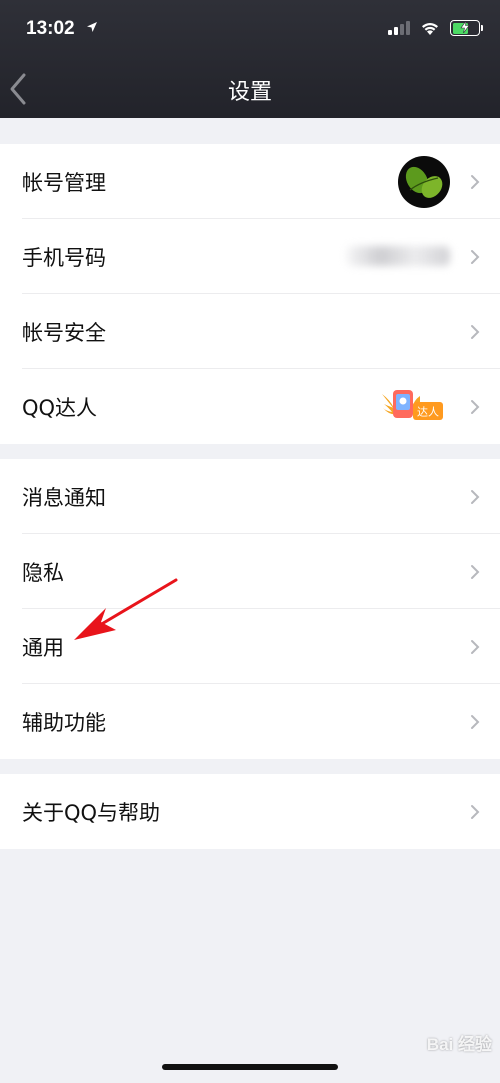  Describe the element at coordinates (428, 412) in the screenshot. I see `qq-talent-badge-text: 达人` at that location.